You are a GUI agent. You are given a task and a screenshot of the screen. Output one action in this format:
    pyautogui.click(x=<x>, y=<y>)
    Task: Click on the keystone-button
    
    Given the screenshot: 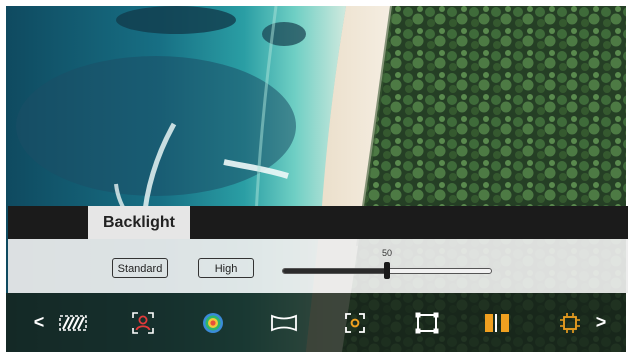 What is the action you would take?
    pyautogui.click(x=284, y=322)
    